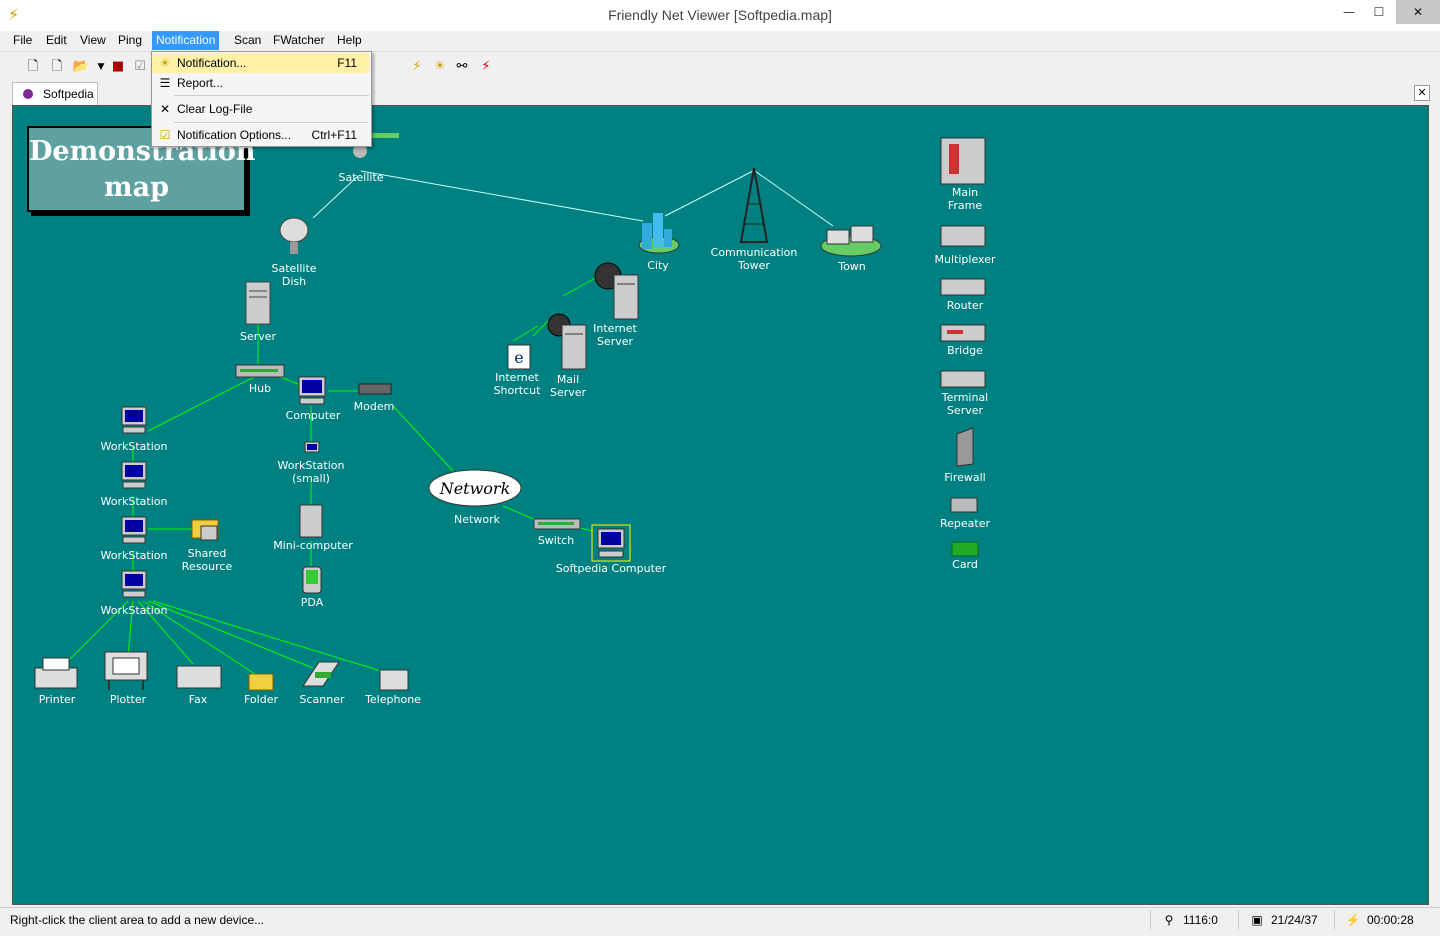 Image resolution: width=1440 pixels, height=936 pixels. What do you see at coordinates (207, 560) in the screenshot?
I see `device-label-shared-resource: Shared Resource` at bounding box center [207, 560].